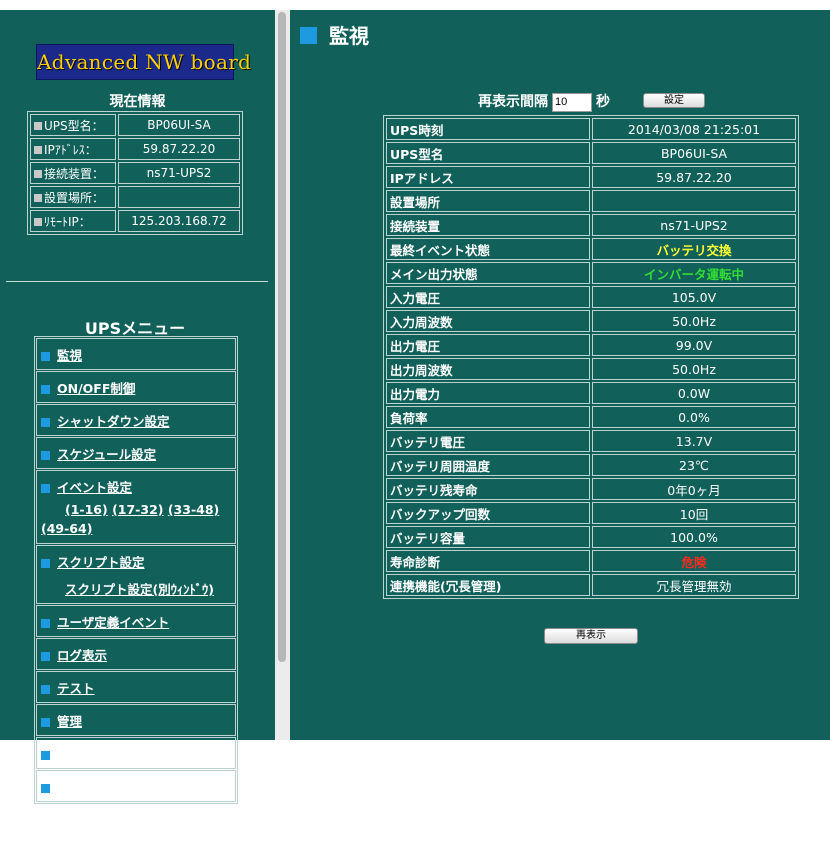 This screenshot has width=830, height=860. What do you see at coordinates (694, 177) in the screenshot?
I see `status-value: 59.87.22.20` at bounding box center [694, 177].